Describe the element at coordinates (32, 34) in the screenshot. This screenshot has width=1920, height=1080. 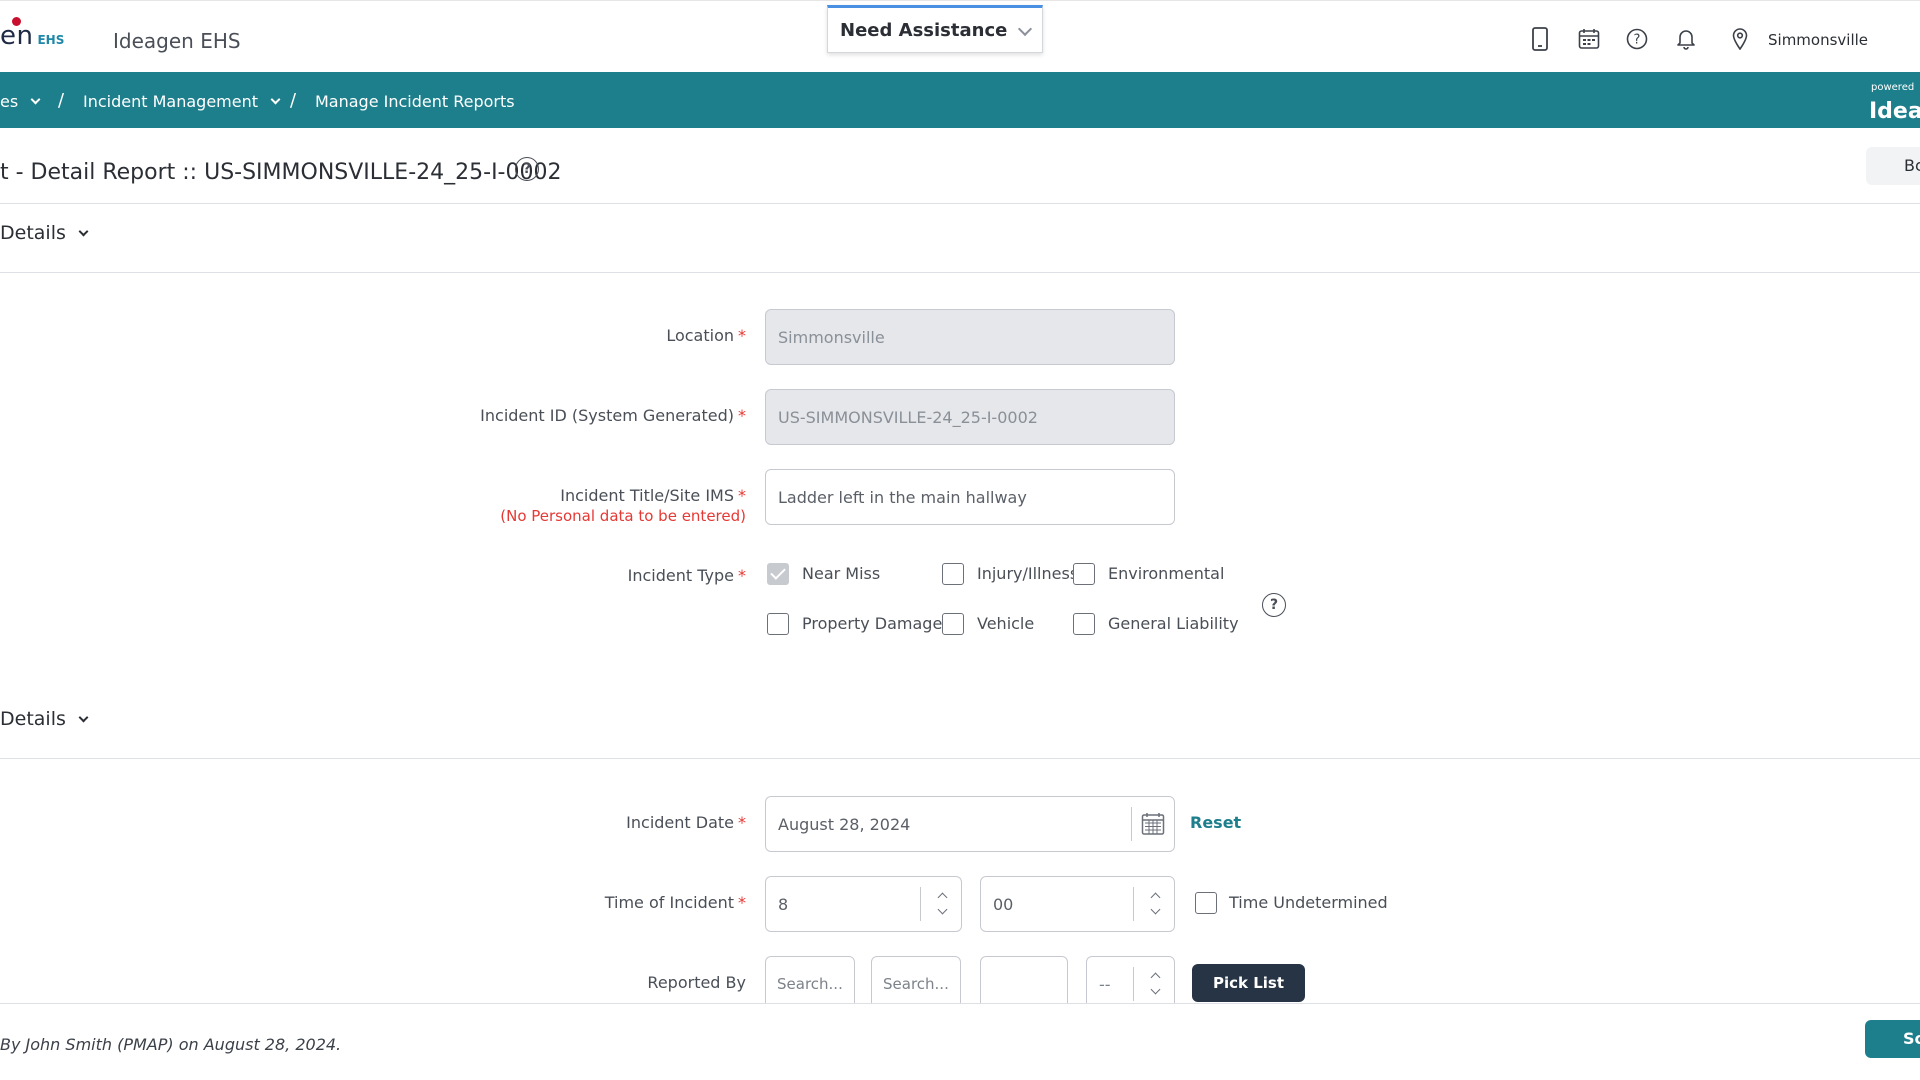
I see `ideagen-logo: en EHS` at that location.